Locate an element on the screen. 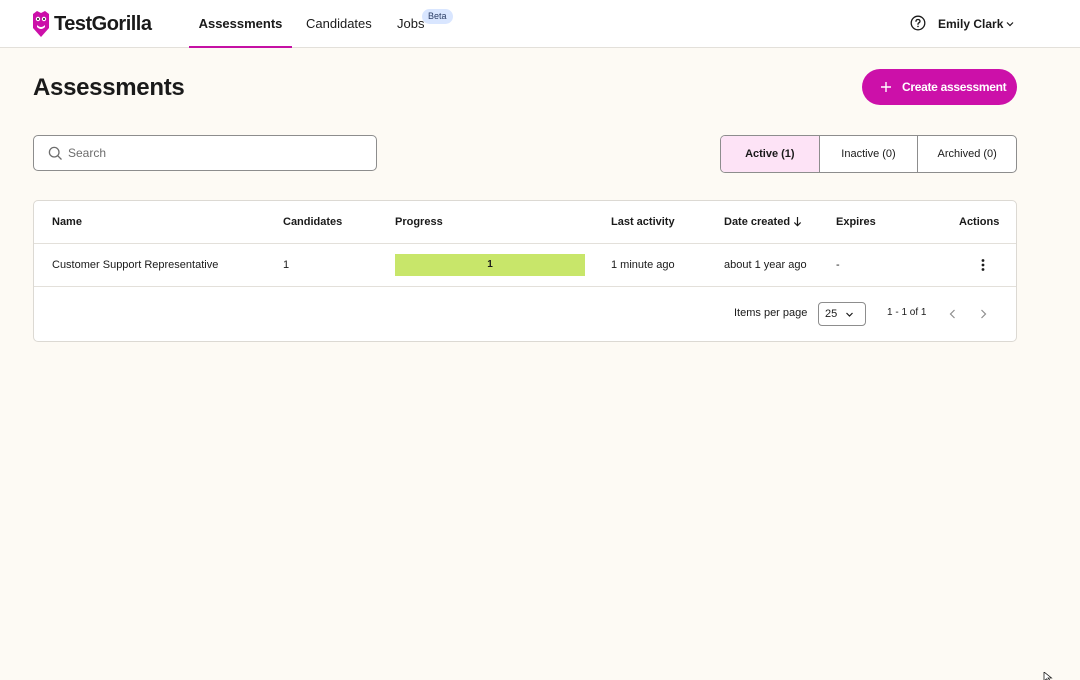 The width and height of the screenshot is (1080, 680). search-box is located at coordinates (205, 153).